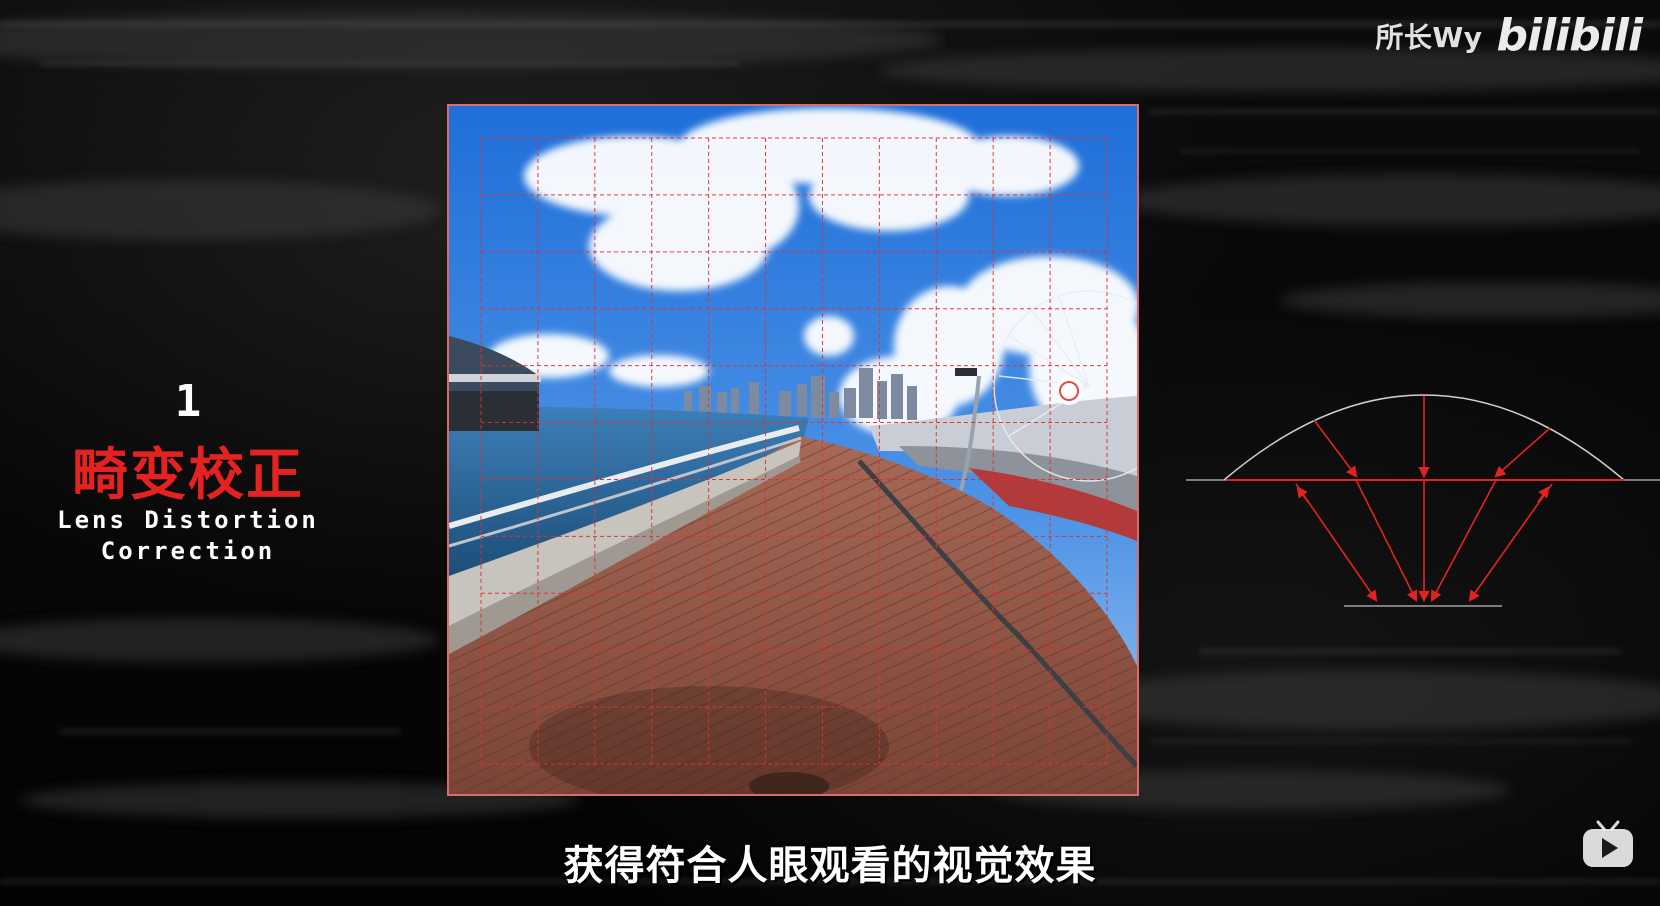  Describe the element at coordinates (1423, 500) in the screenshot. I see `lens-refraction-diagram` at that location.